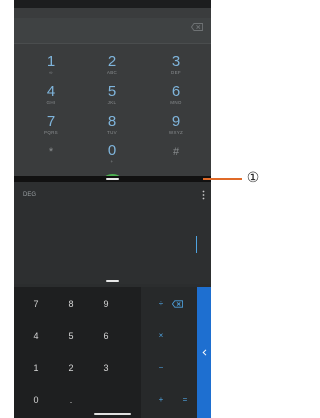 The image size is (320, 418). Describe the element at coordinates (29, 195) in the screenshot. I see `angle-mode-label: DEG` at that location.